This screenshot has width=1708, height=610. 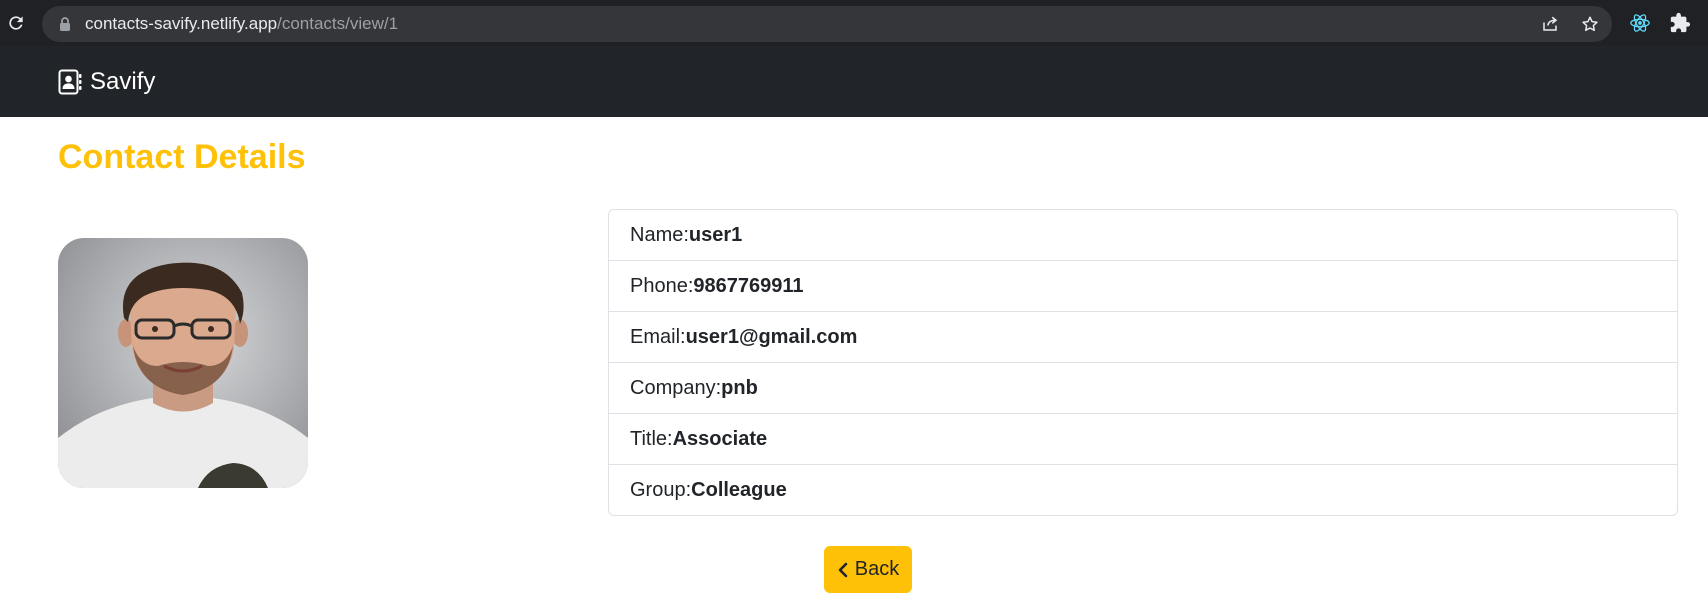 I want to click on brand-link: Savify, so click(x=106, y=81).